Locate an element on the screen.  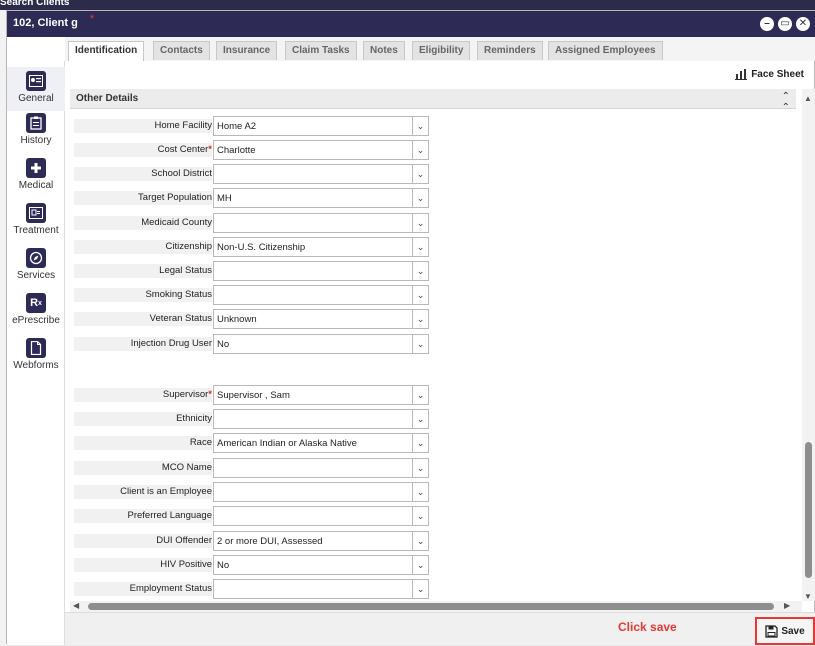
supervisor-select: Supervisor , Sam ⌄ is located at coordinates (321, 395).